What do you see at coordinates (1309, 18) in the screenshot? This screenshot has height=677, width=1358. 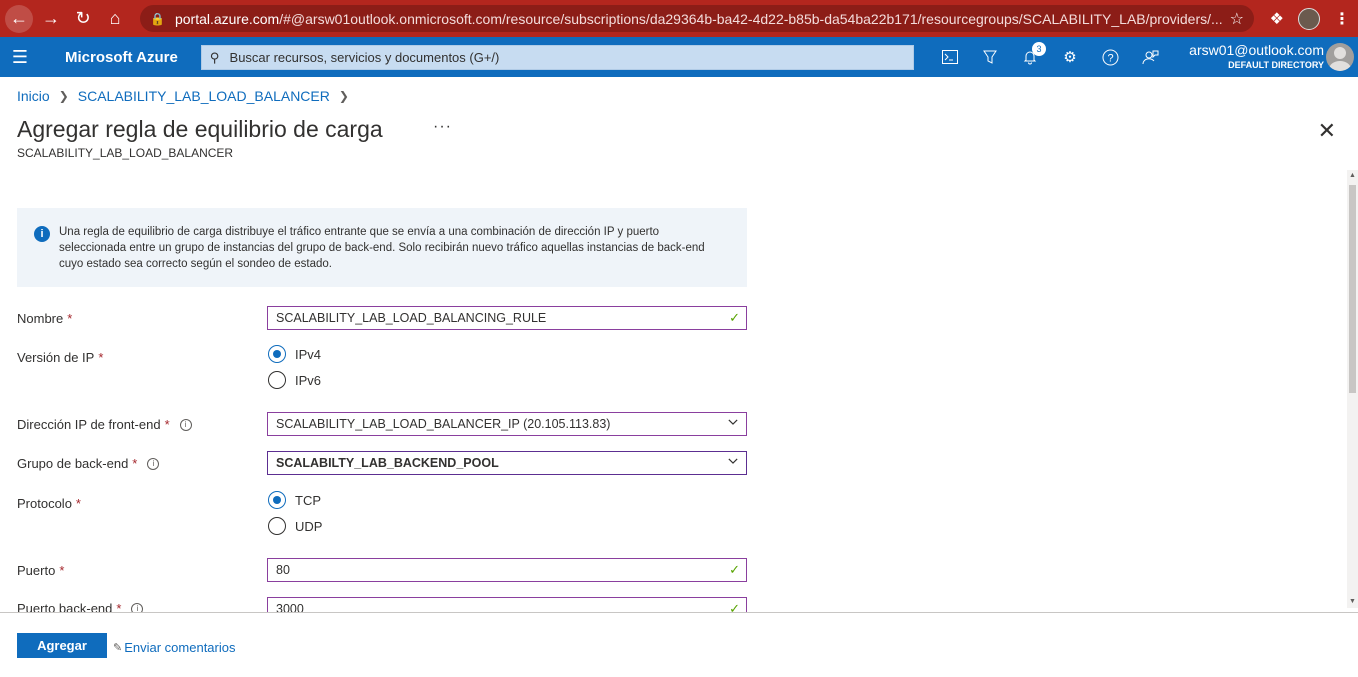 I see `browser-profile-avatar` at bounding box center [1309, 18].